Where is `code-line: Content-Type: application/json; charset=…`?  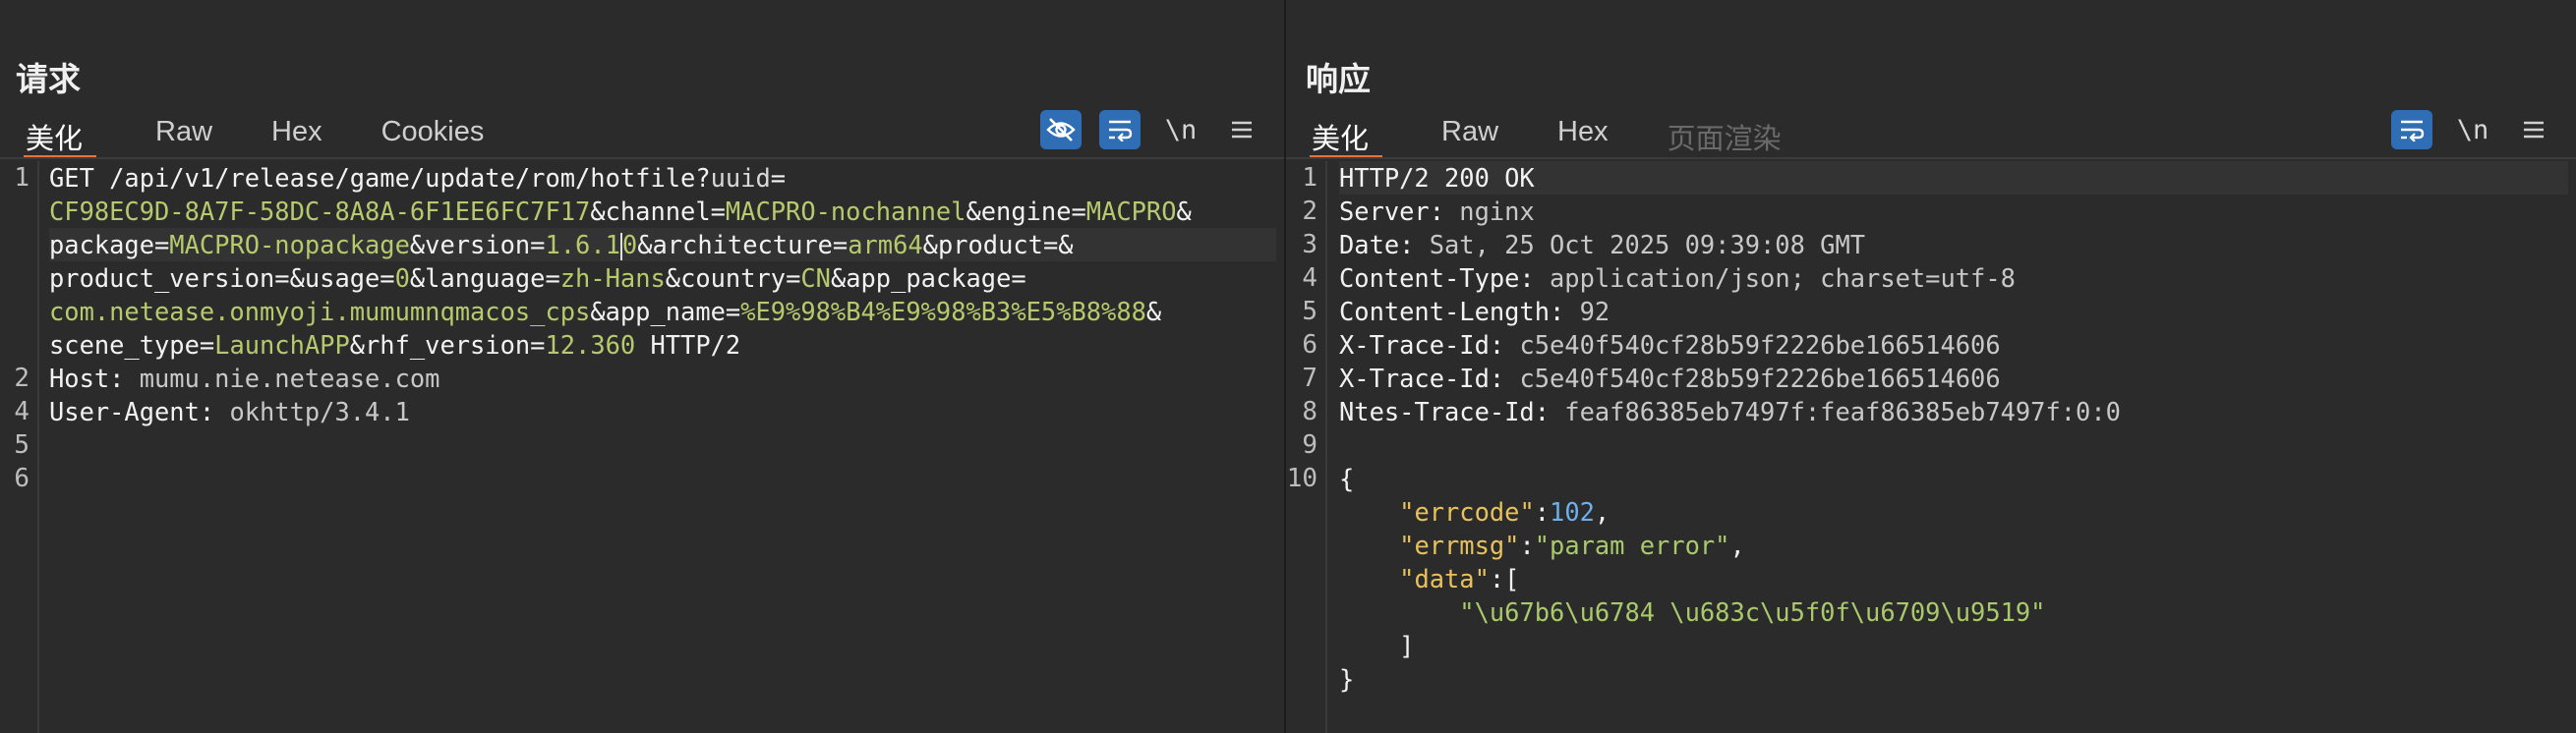 code-line: Content-Type: application/json; charset=… is located at coordinates (1953, 278).